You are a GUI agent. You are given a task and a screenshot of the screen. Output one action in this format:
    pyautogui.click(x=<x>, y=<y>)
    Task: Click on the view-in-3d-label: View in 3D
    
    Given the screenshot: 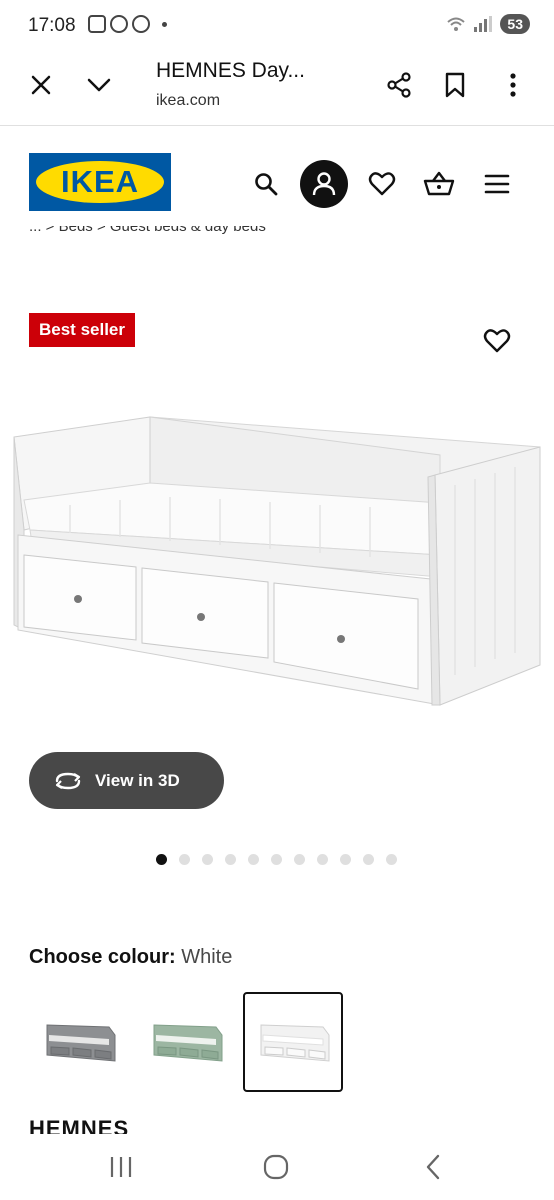 What is the action you would take?
    pyautogui.click(x=137, y=780)
    